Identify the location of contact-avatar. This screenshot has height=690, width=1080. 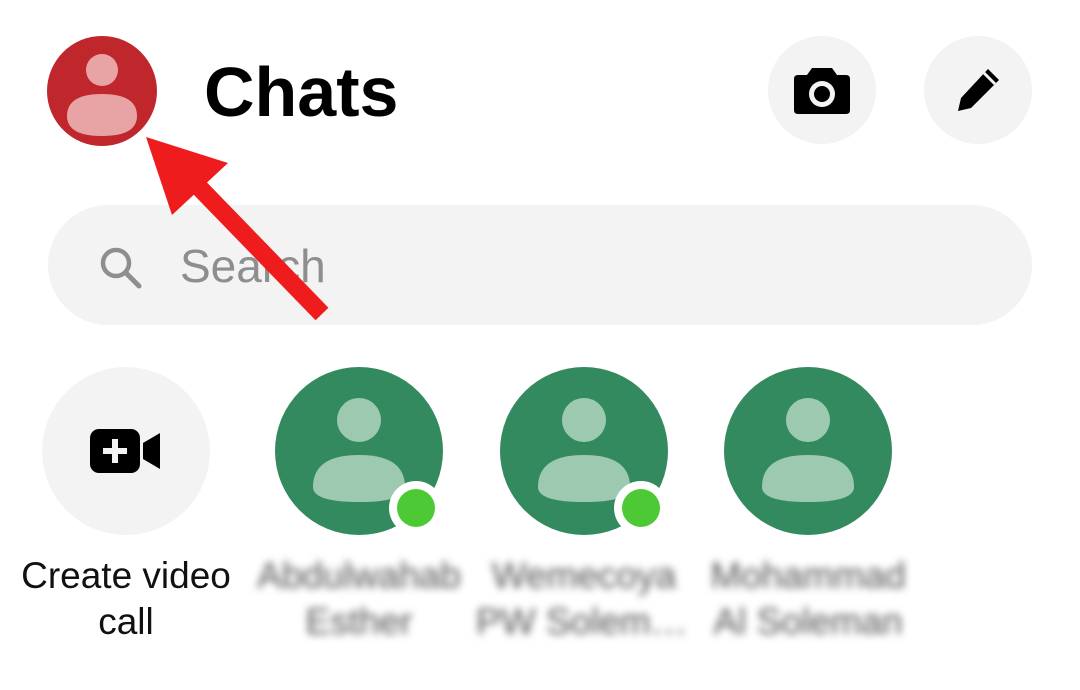
(808, 451).